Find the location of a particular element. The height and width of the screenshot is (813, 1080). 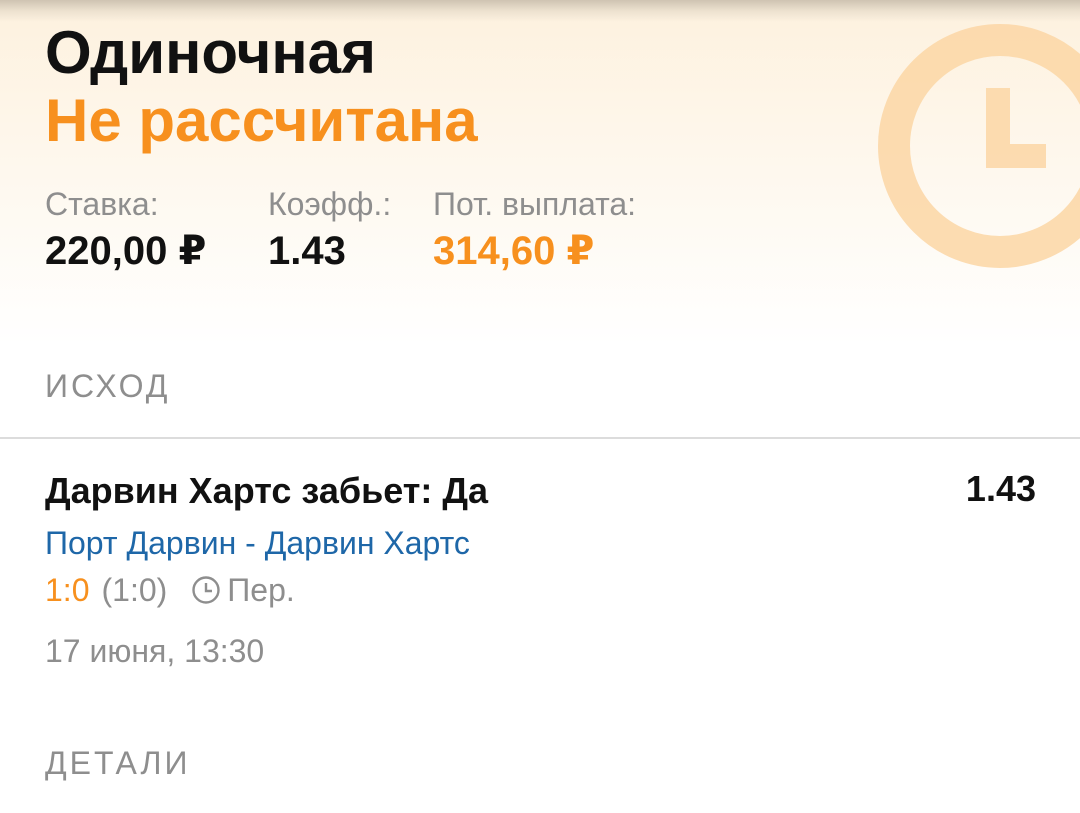

odds-value: 1.43 is located at coordinates (307, 251).